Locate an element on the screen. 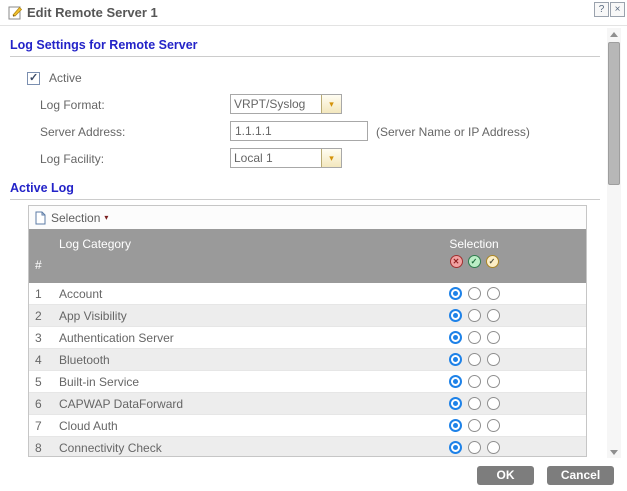 The image size is (627, 491). log-category-label: Bluetooth is located at coordinates (84, 359).